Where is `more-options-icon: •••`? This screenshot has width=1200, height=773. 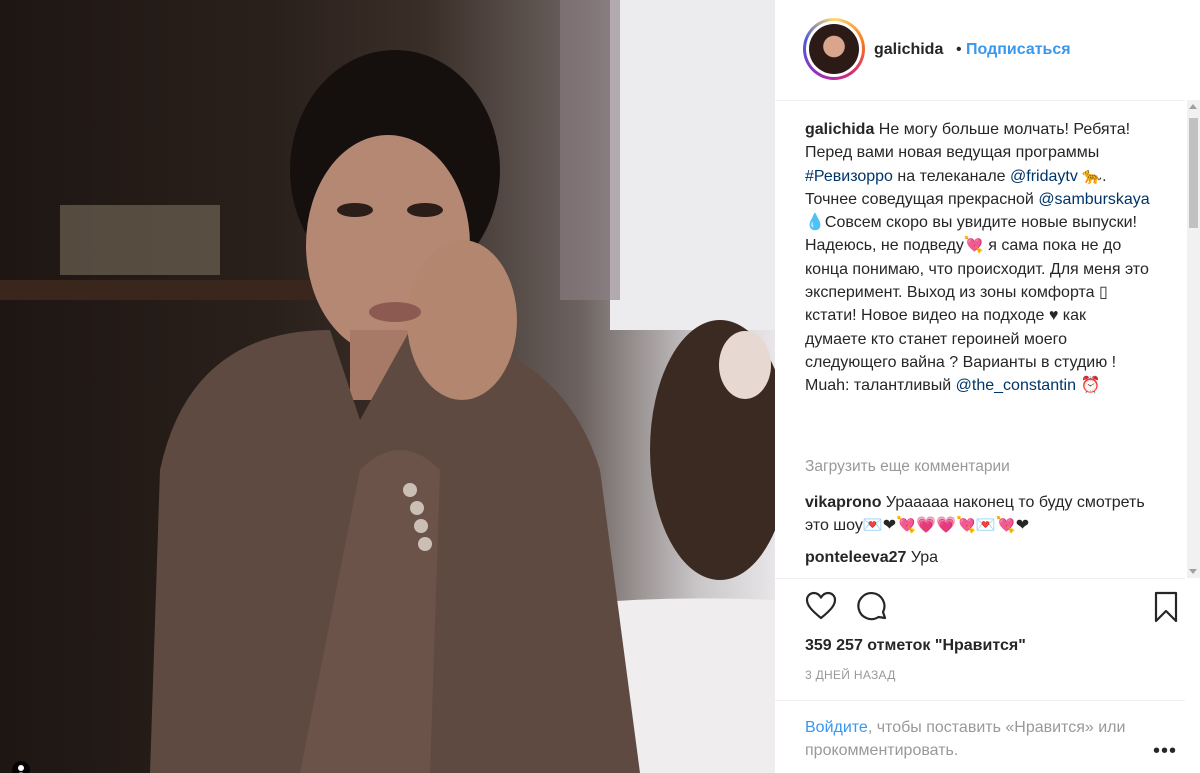 more-options-icon: ••• is located at coordinates (1165, 751).